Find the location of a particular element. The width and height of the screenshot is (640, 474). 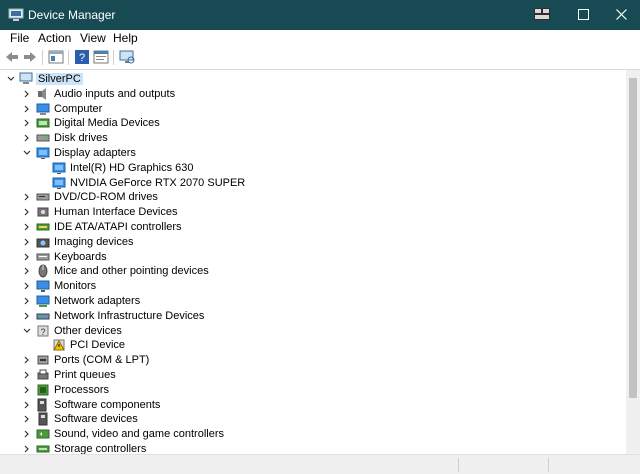

menu-view: View is located at coordinates (93, 38).